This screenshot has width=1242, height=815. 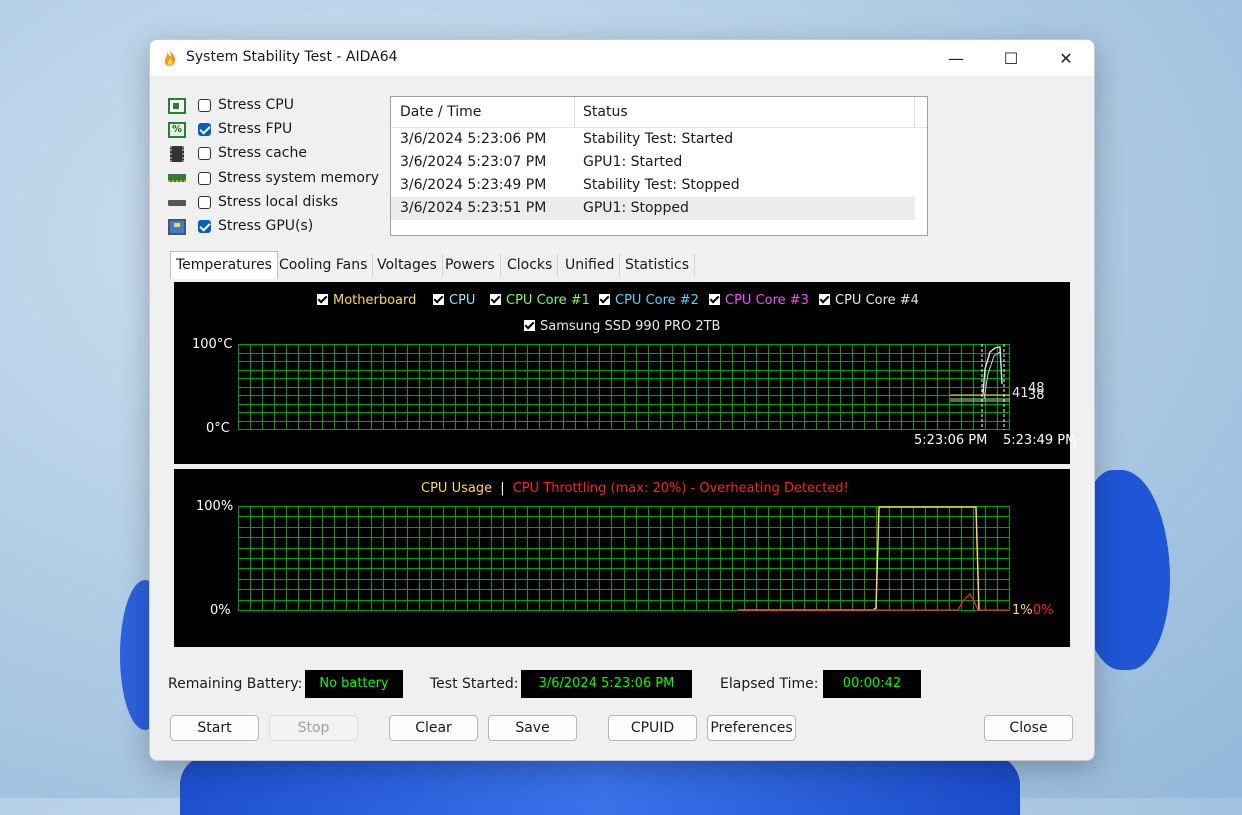 What do you see at coordinates (636, 208) in the screenshot?
I see `log-status: GPU1: Stopped` at bounding box center [636, 208].